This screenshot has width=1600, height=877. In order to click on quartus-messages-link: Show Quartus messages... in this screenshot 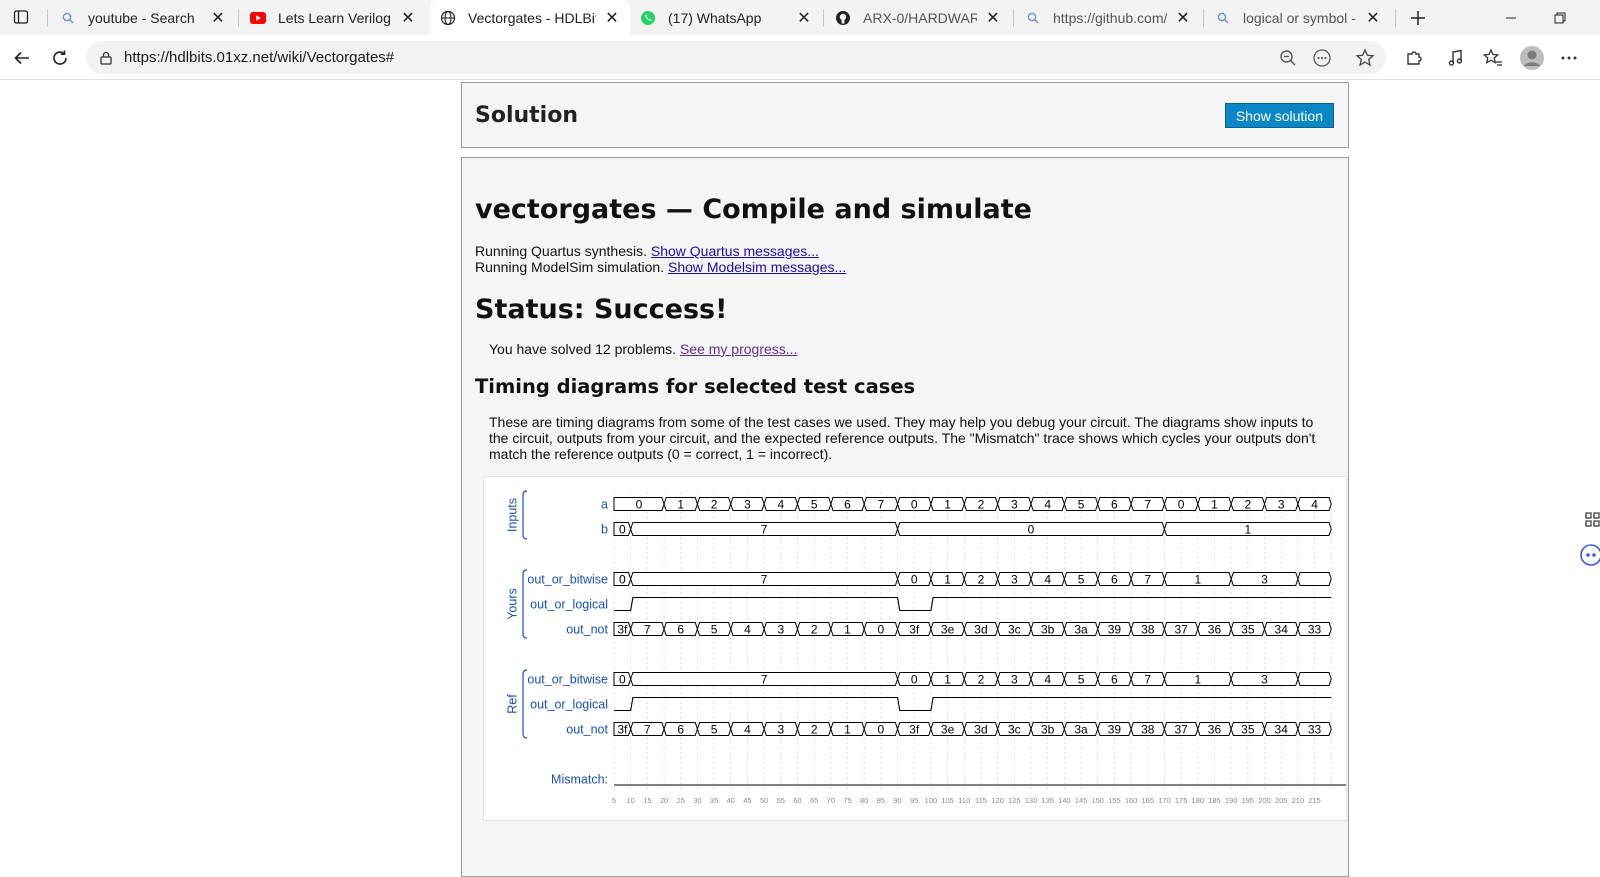, I will do `click(735, 251)`.